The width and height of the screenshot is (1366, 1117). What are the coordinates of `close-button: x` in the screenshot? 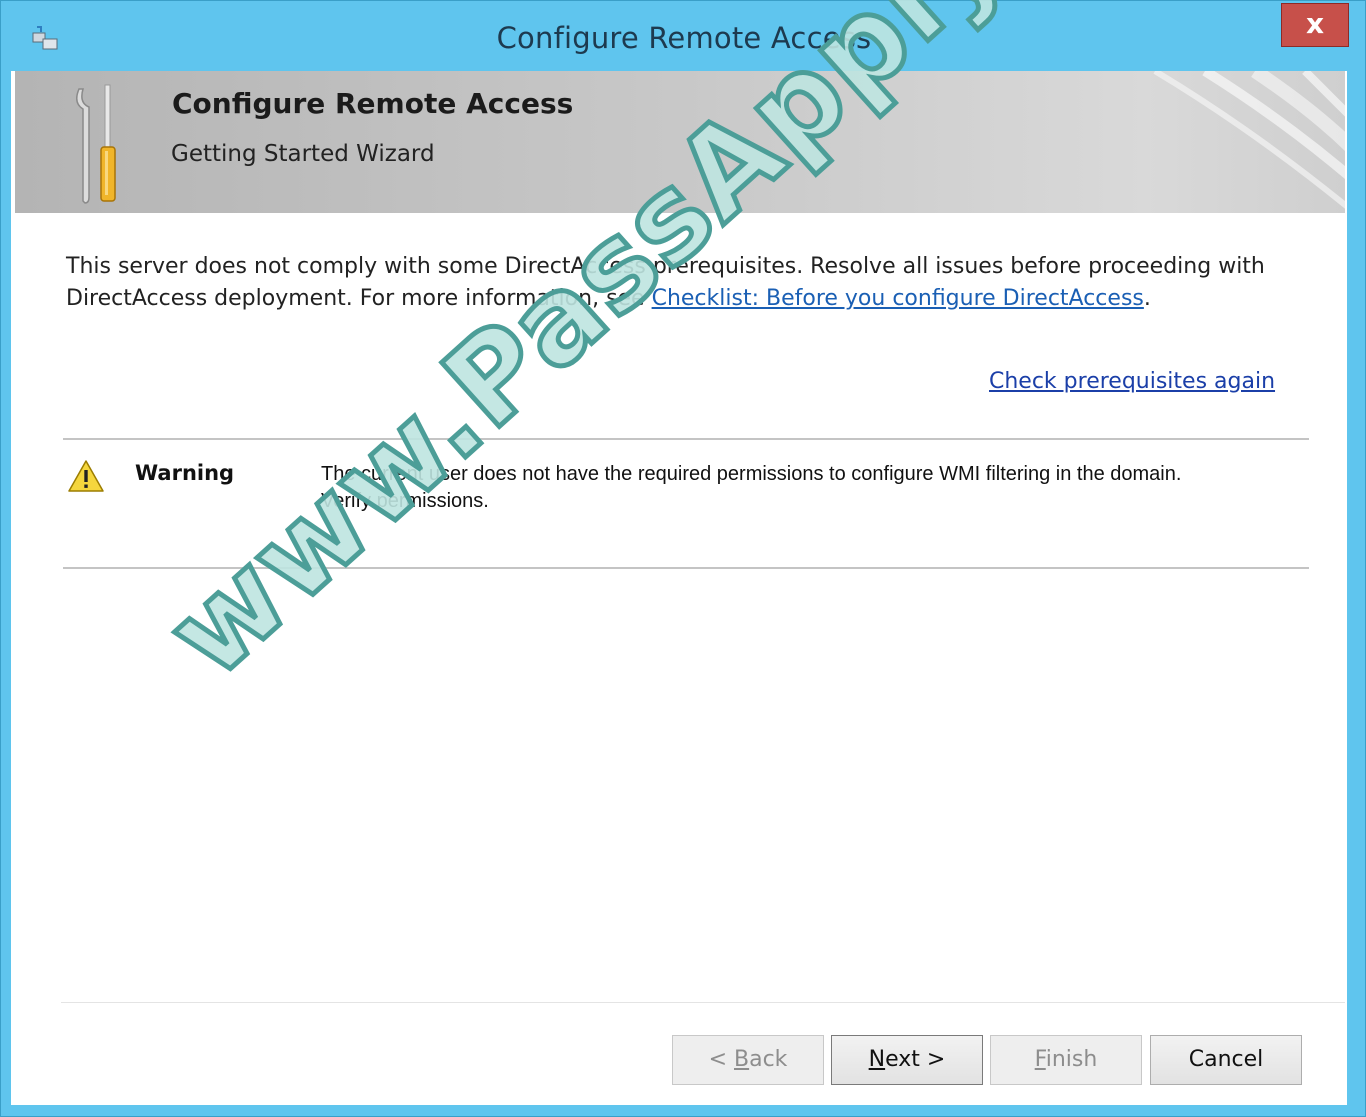 It's located at (1315, 25).